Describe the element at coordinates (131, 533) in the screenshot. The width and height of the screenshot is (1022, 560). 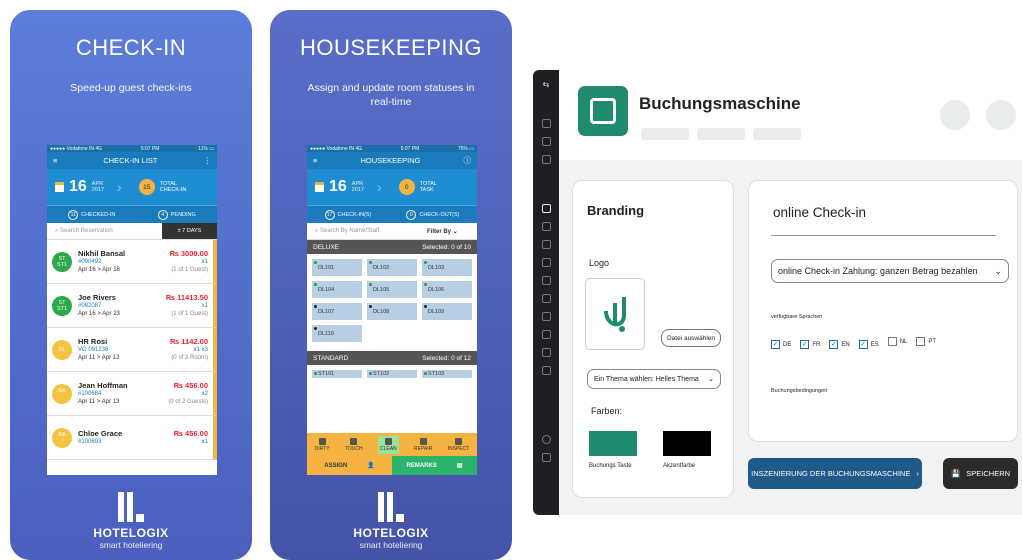
I see `brand-name: HOTELOGIX` at that location.